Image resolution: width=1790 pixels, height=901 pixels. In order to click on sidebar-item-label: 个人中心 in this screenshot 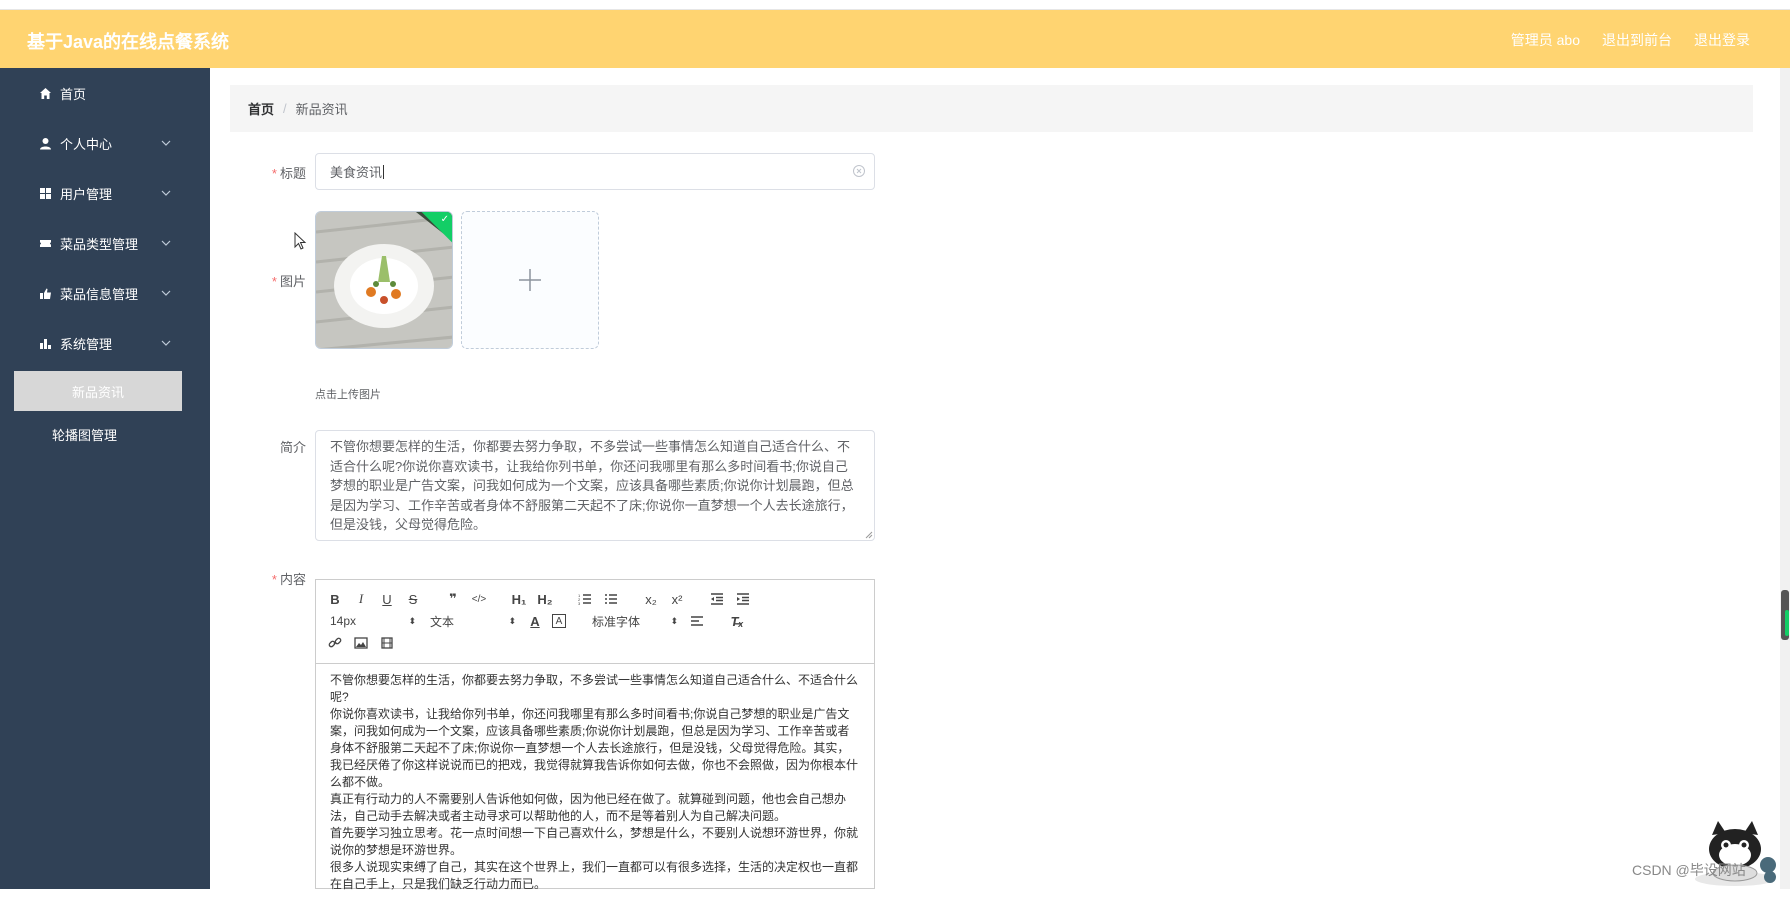, I will do `click(86, 144)`.